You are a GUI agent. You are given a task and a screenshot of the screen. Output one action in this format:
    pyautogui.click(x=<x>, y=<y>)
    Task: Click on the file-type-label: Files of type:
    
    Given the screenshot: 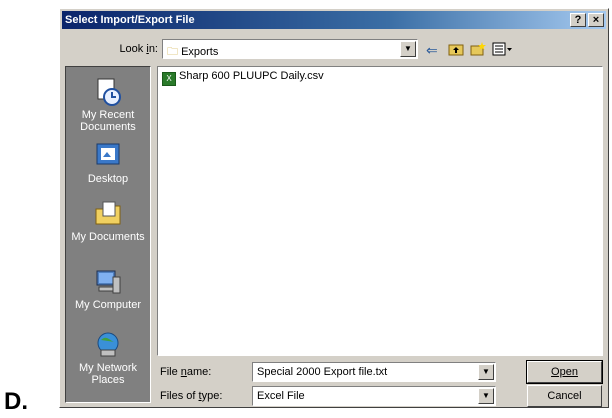 What is the action you would take?
    pyautogui.click(x=191, y=396)
    